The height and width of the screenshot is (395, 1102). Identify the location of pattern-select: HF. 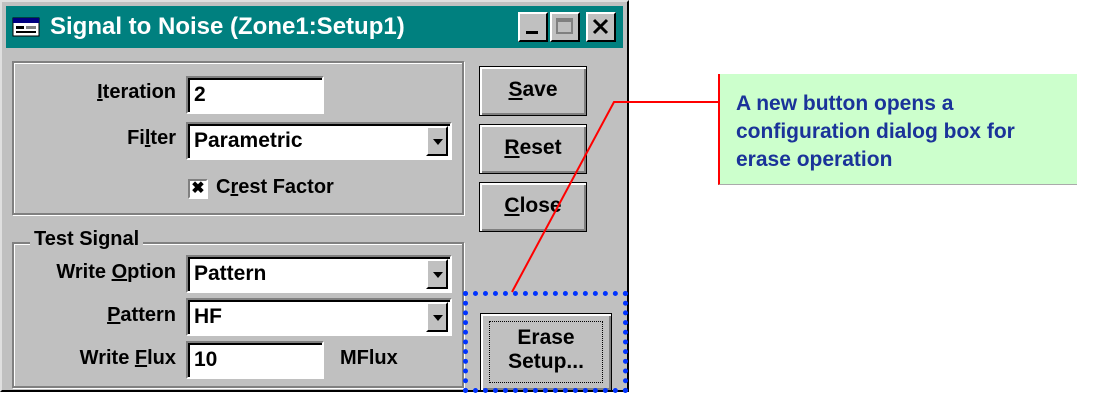
(319, 317).